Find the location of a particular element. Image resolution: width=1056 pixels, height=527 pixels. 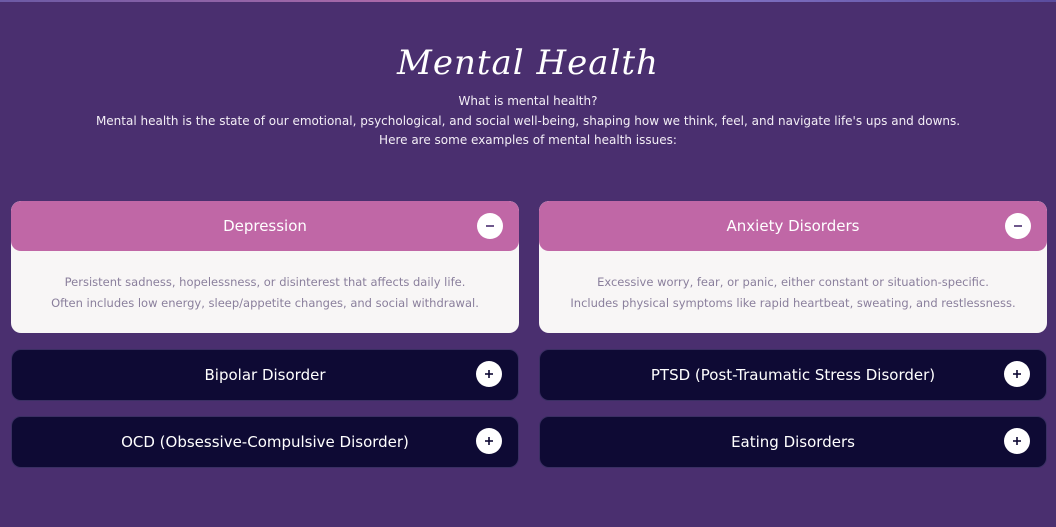

accordion-card-ptsd: PTSD (Post-Traumatic Stress Disorder) is located at coordinates (793, 375).